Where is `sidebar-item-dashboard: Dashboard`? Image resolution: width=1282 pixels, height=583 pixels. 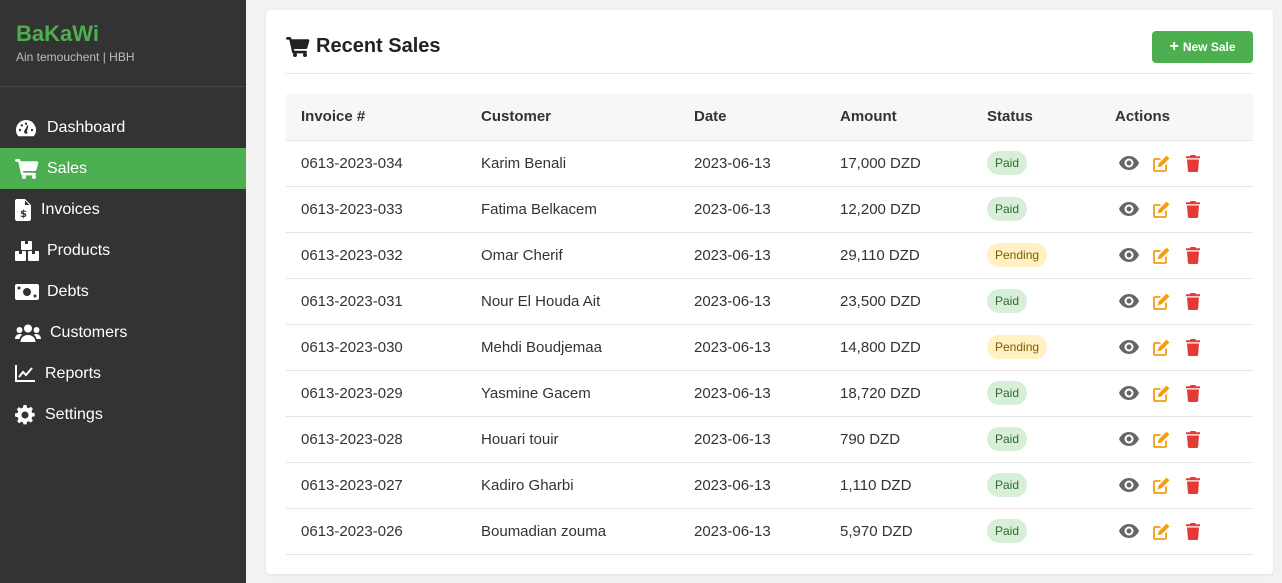 sidebar-item-dashboard: Dashboard is located at coordinates (123, 127).